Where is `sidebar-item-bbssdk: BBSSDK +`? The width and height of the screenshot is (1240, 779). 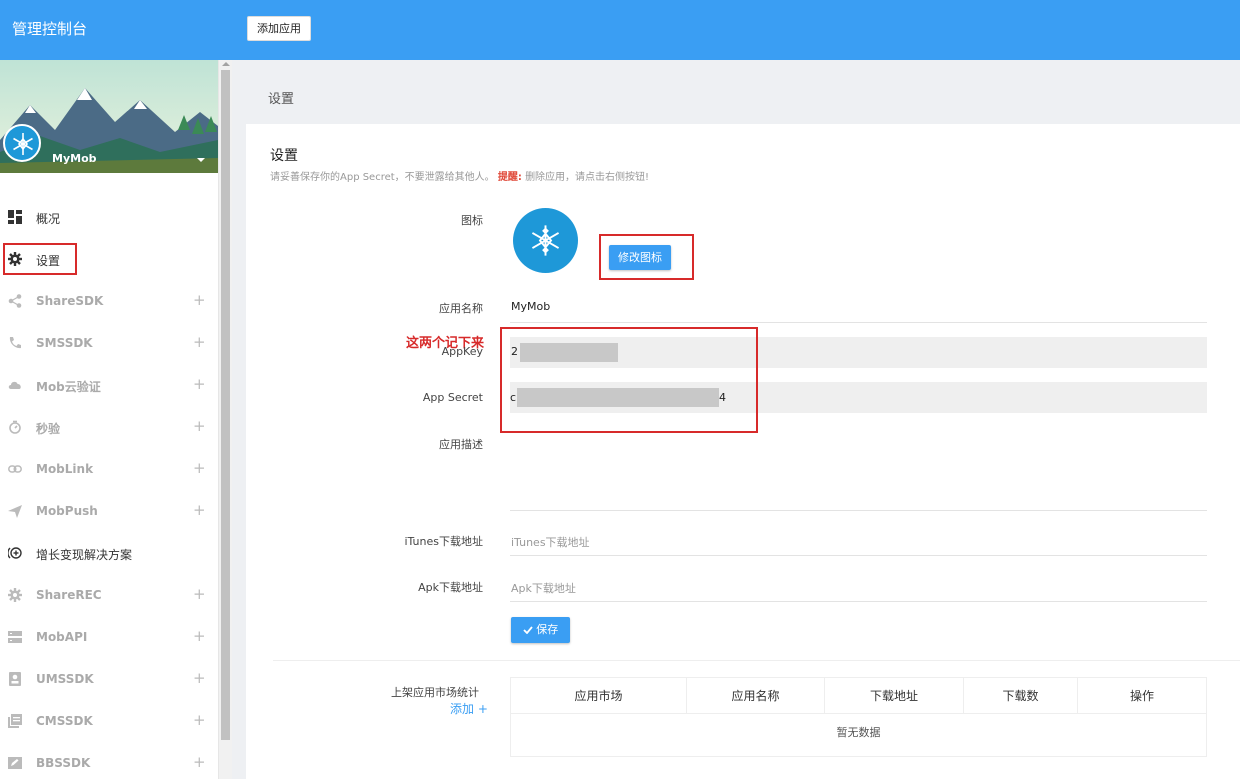
sidebar-item-bbssdk: BBSSDK + is located at coordinates (109, 760).